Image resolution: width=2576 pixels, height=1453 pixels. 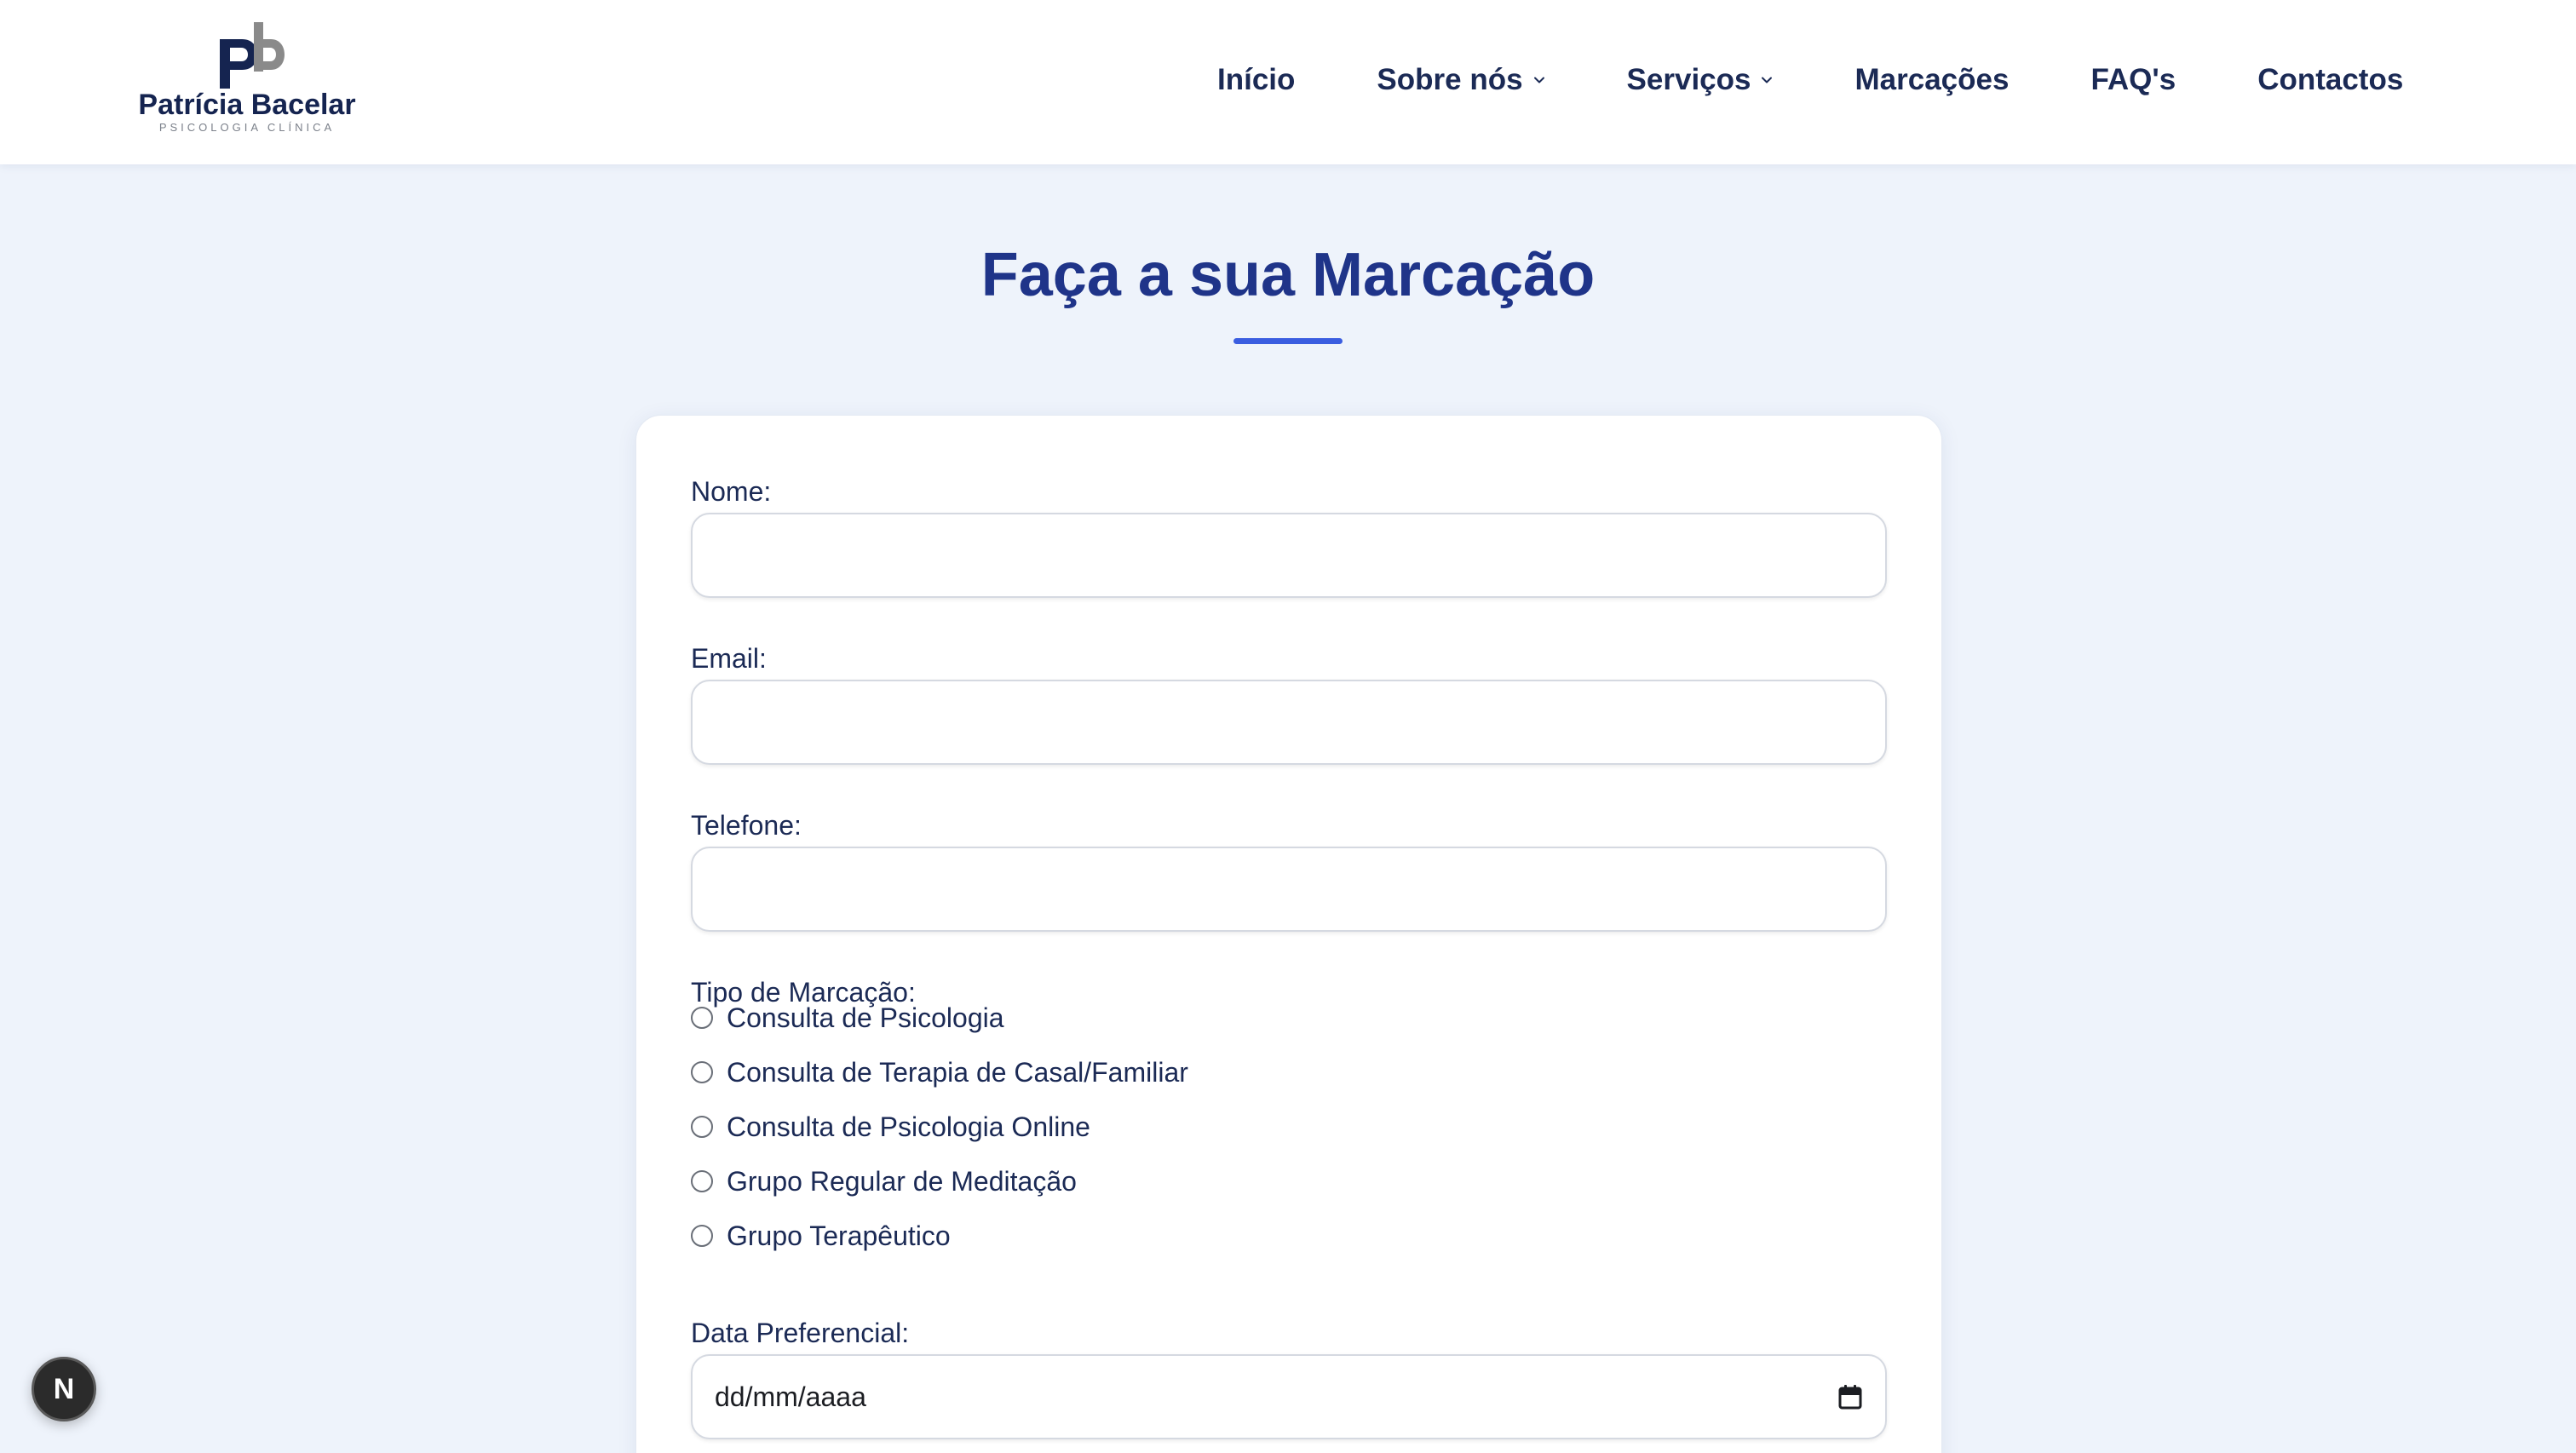 What do you see at coordinates (729, 658) in the screenshot?
I see `email-label: Email:` at bounding box center [729, 658].